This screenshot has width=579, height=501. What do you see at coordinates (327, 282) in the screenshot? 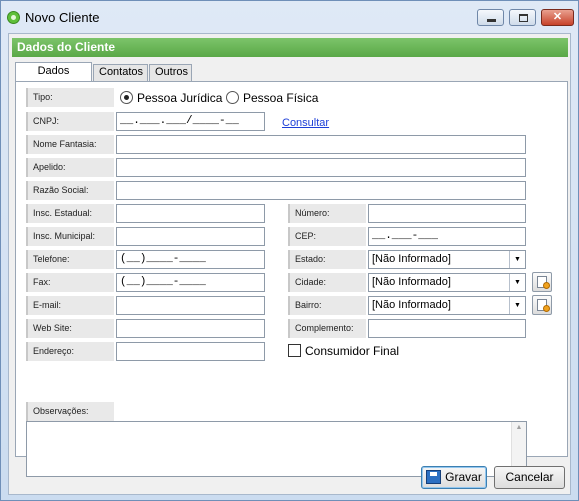
I see `cidade-label: Cidade:` at bounding box center [327, 282].